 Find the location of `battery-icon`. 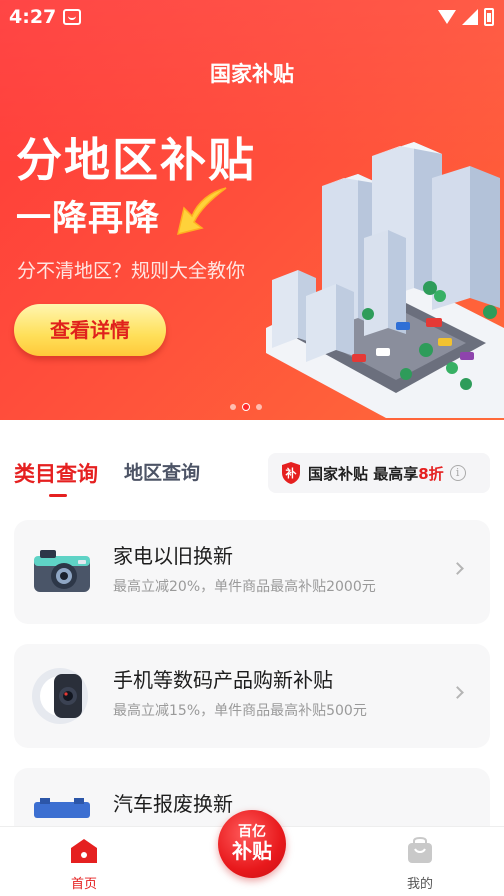

battery-icon is located at coordinates (489, 17).